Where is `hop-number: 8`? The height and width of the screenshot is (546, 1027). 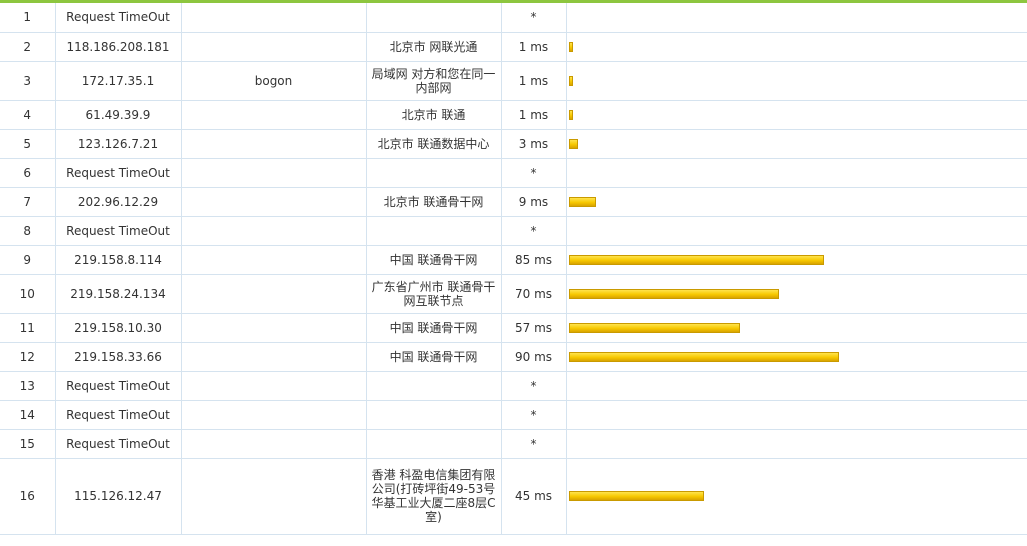 hop-number: 8 is located at coordinates (28, 231).